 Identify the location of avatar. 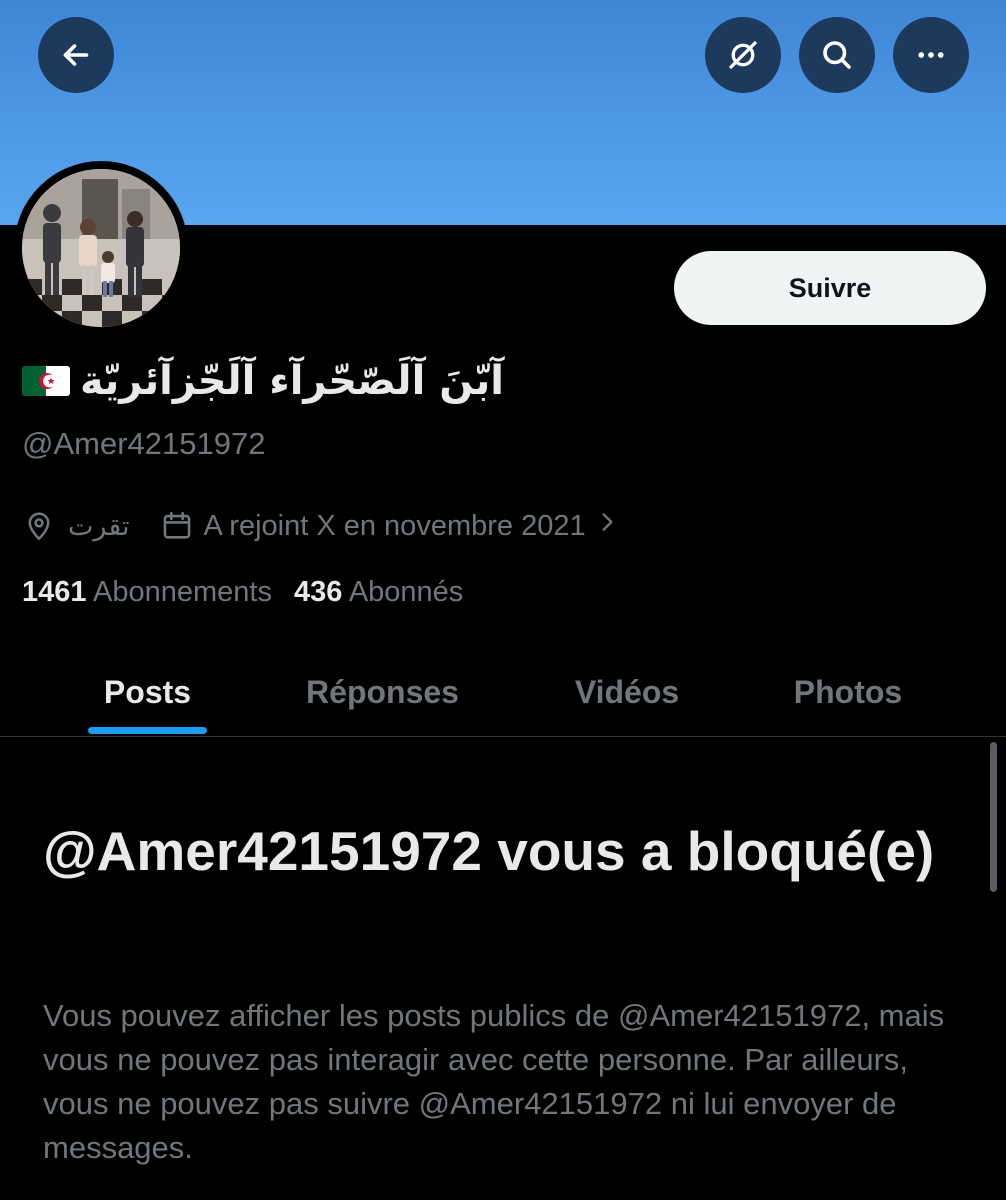
(101, 248).